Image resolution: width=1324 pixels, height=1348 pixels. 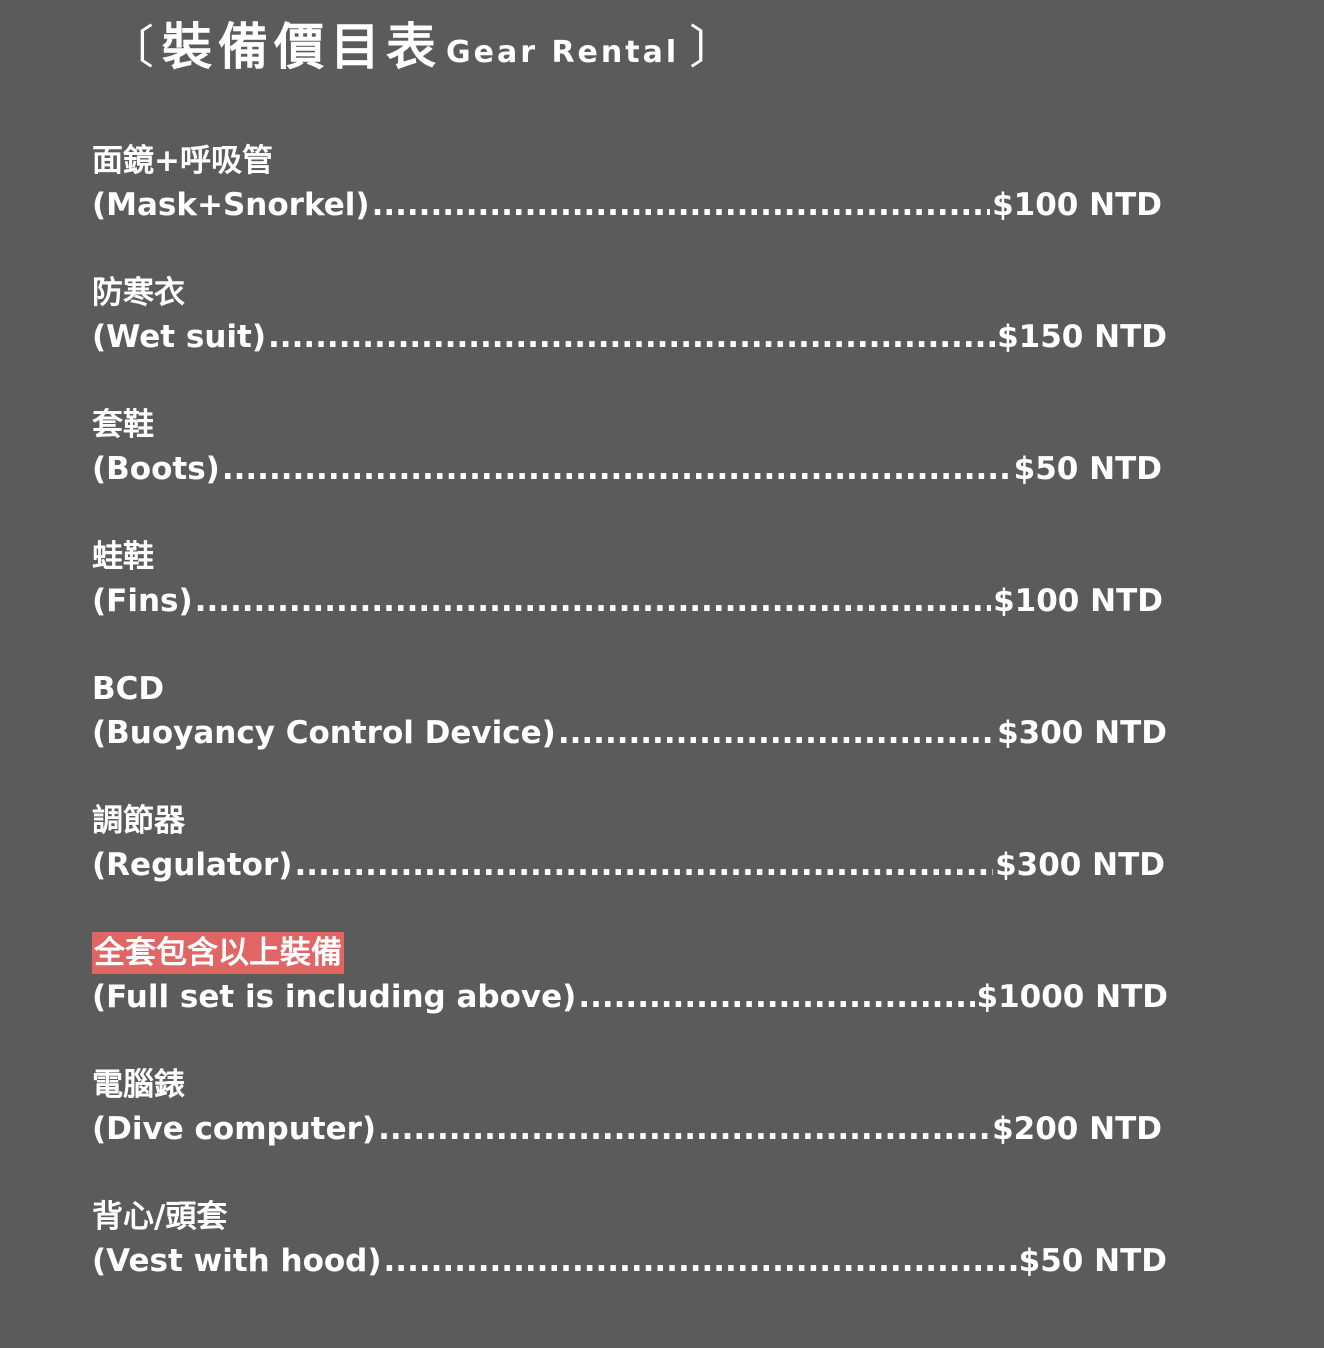 What do you see at coordinates (142, 601) in the screenshot?
I see `item-name-english: (Fins)` at bounding box center [142, 601].